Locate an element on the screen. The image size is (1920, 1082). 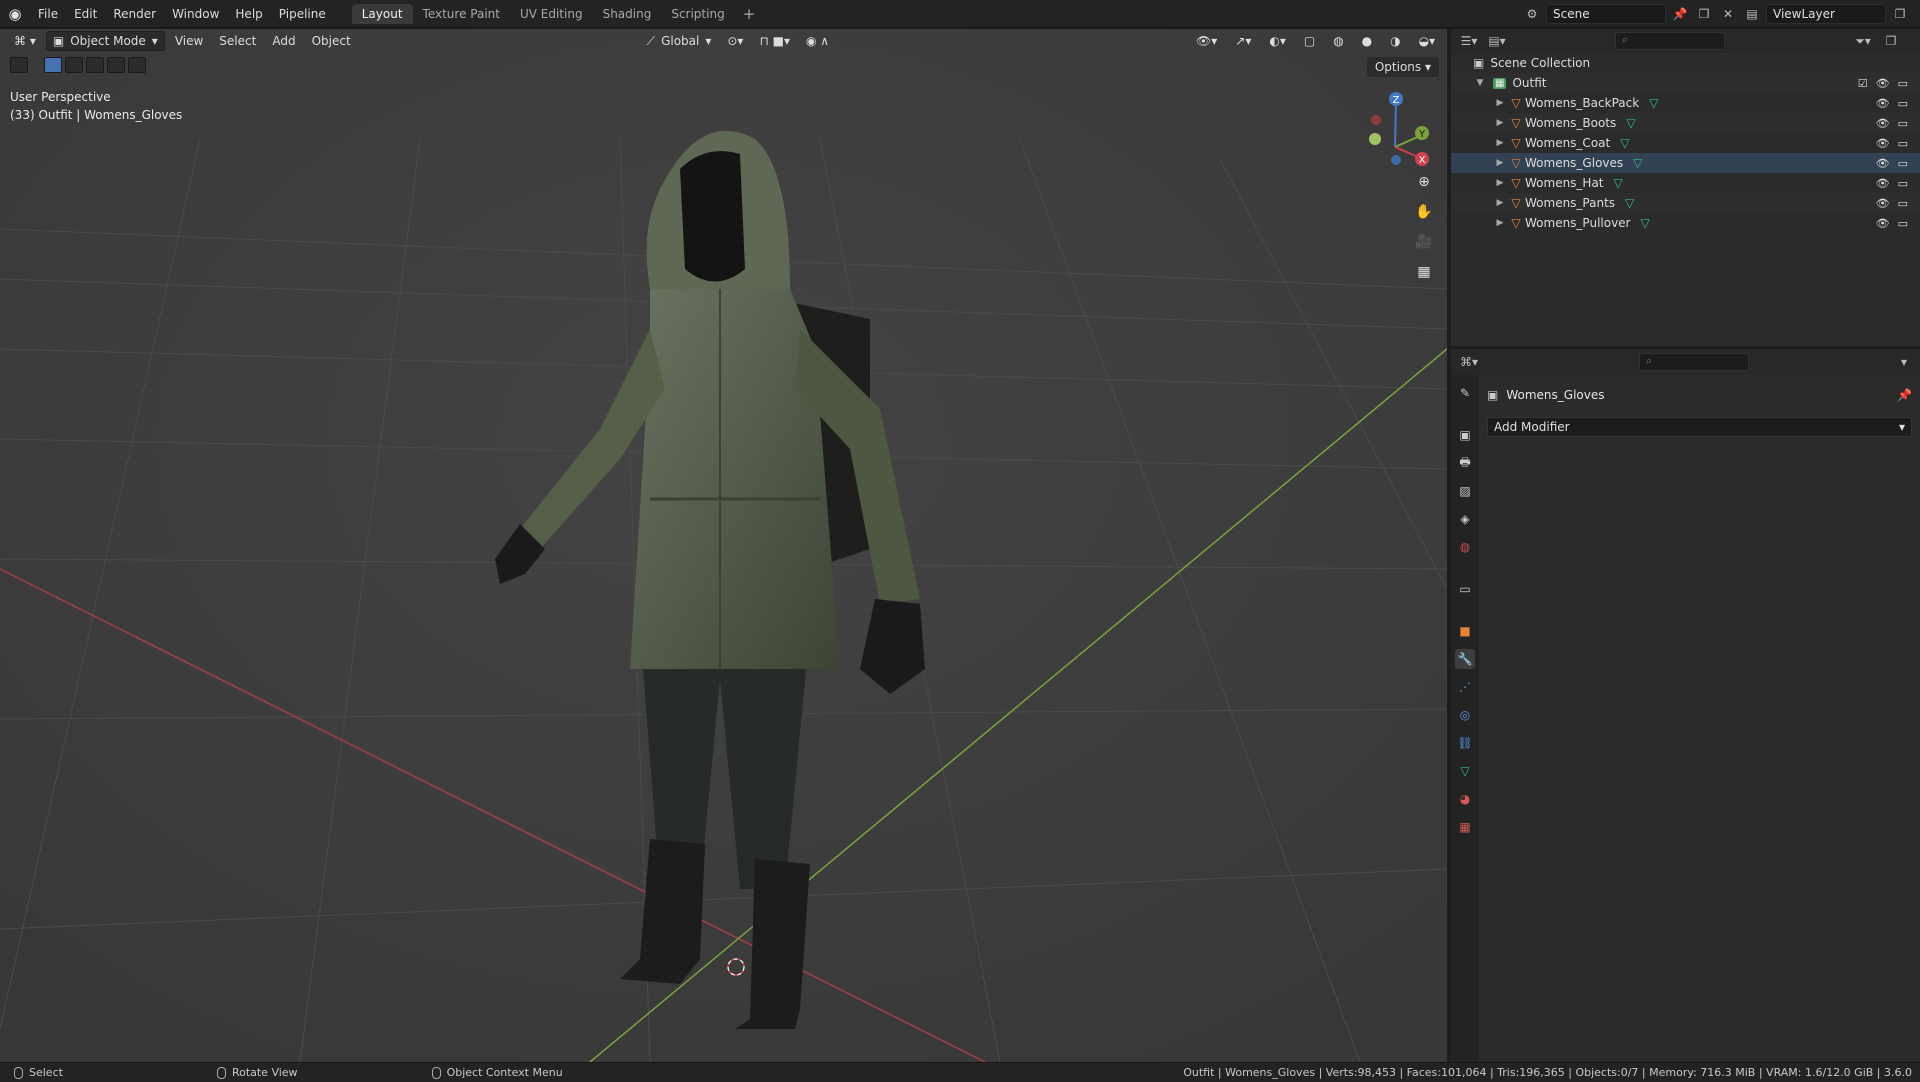
mode-dropdown: ▣ Object Mode ▾ is located at coordinates (105, 41).